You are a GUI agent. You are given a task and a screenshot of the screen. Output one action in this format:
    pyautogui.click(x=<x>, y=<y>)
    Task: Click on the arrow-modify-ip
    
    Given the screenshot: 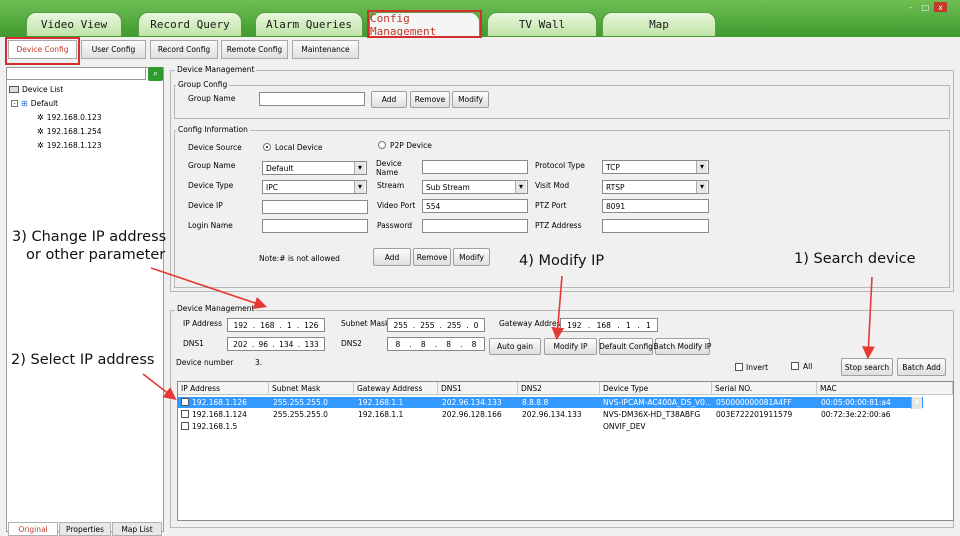 What is the action you would take?
    pyautogui.click(x=558, y=308)
    